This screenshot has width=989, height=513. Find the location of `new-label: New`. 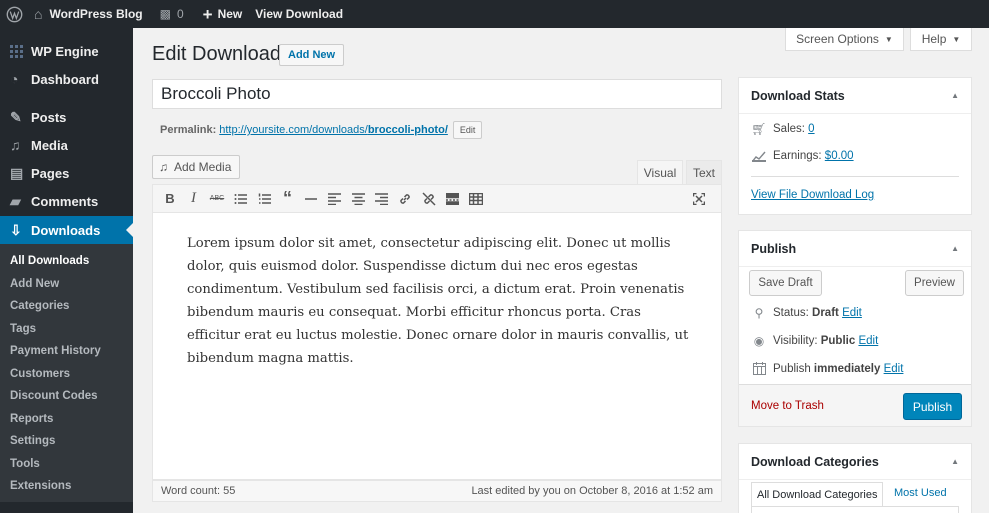

new-label: New is located at coordinates (230, 14).